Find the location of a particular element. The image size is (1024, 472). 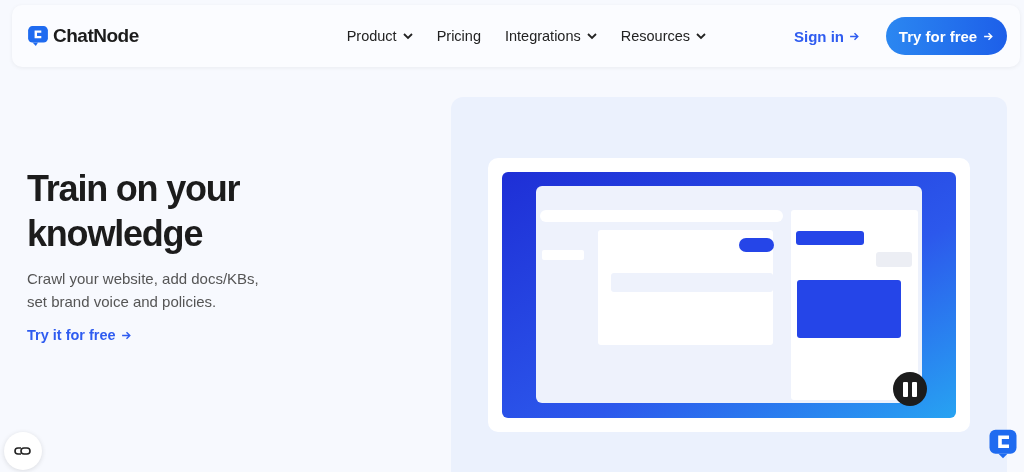

nav-link: Resources is located at coordinates (663, 36).